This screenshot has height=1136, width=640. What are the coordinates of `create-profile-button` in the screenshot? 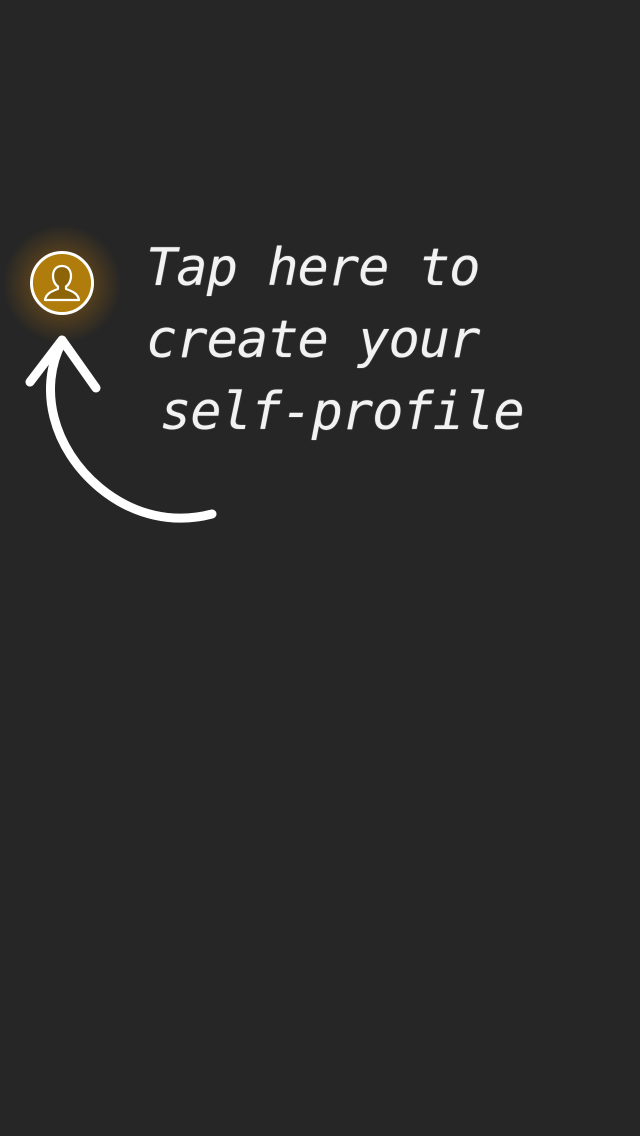 It's located at (62, 283).